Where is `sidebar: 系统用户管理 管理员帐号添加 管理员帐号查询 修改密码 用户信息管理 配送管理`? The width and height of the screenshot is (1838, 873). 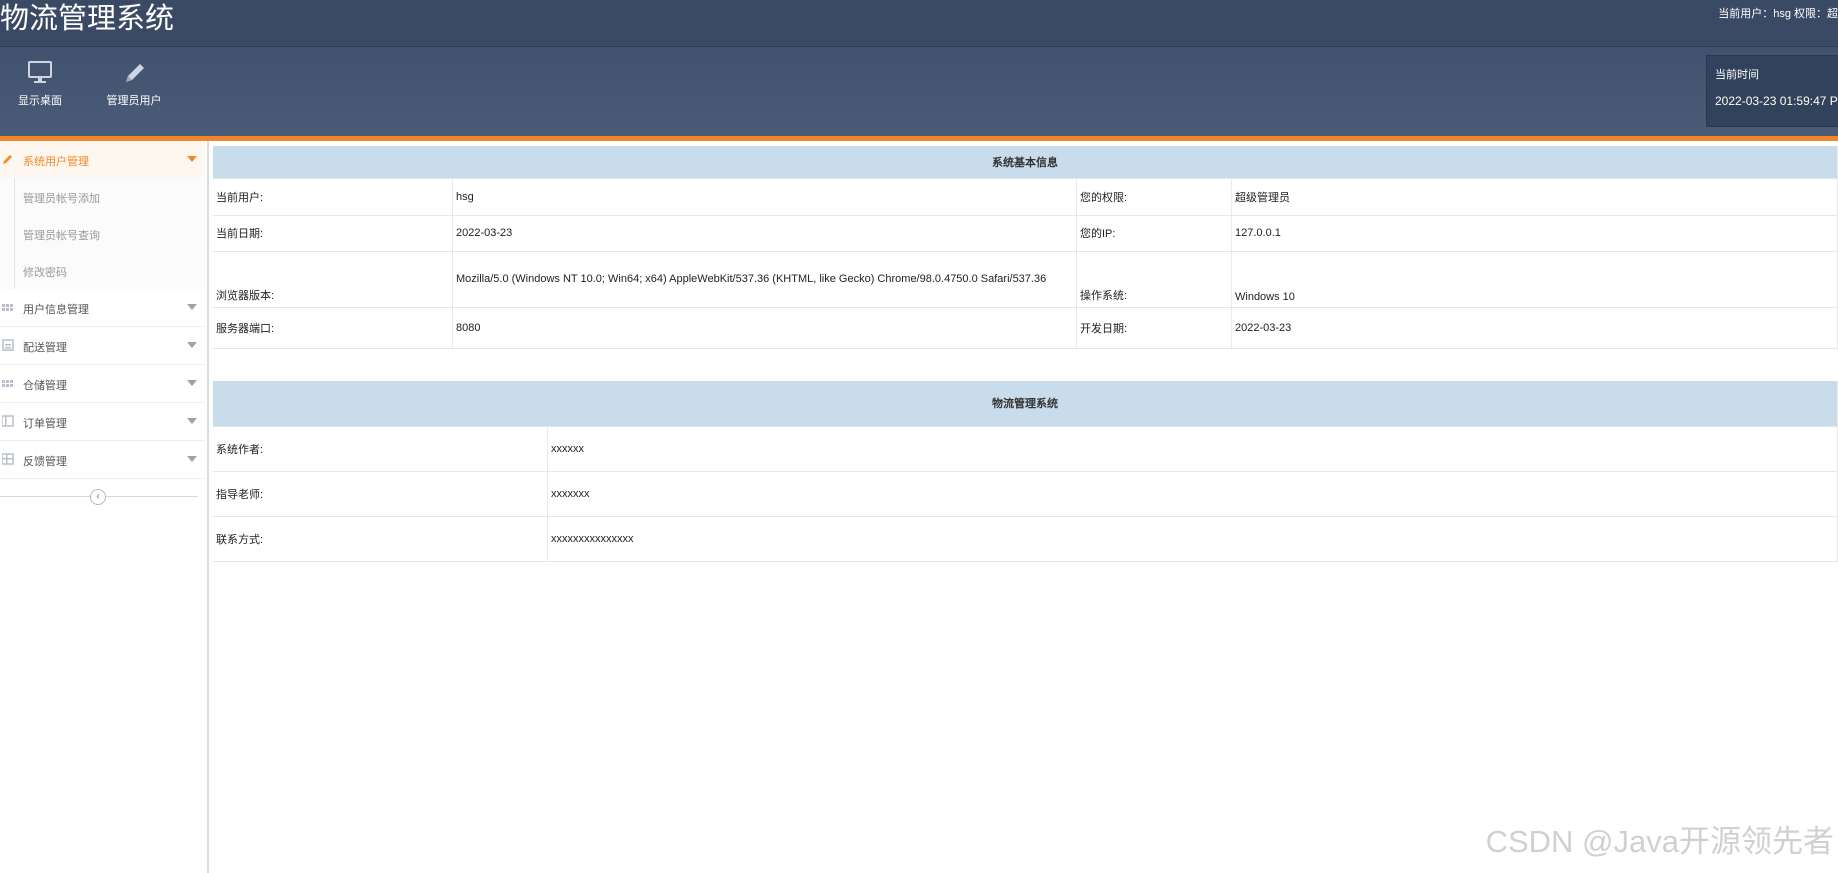
sidebar: 系统用户管理 管理员帐号添加 管理员帐号查询 修改密码 用户信息管理 配送管理 is located at coordinates (104, 507).